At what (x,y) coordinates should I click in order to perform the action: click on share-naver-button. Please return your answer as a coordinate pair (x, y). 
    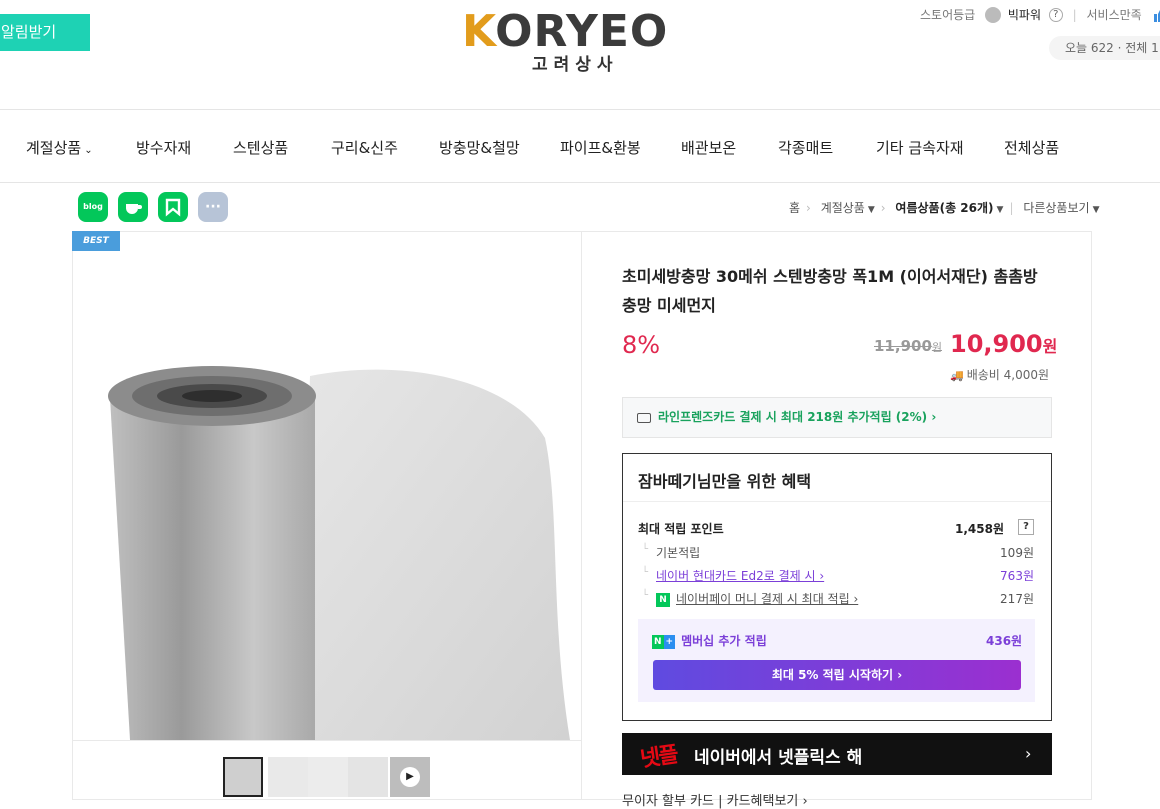
    Looking at the image, I should click on (173, 207).